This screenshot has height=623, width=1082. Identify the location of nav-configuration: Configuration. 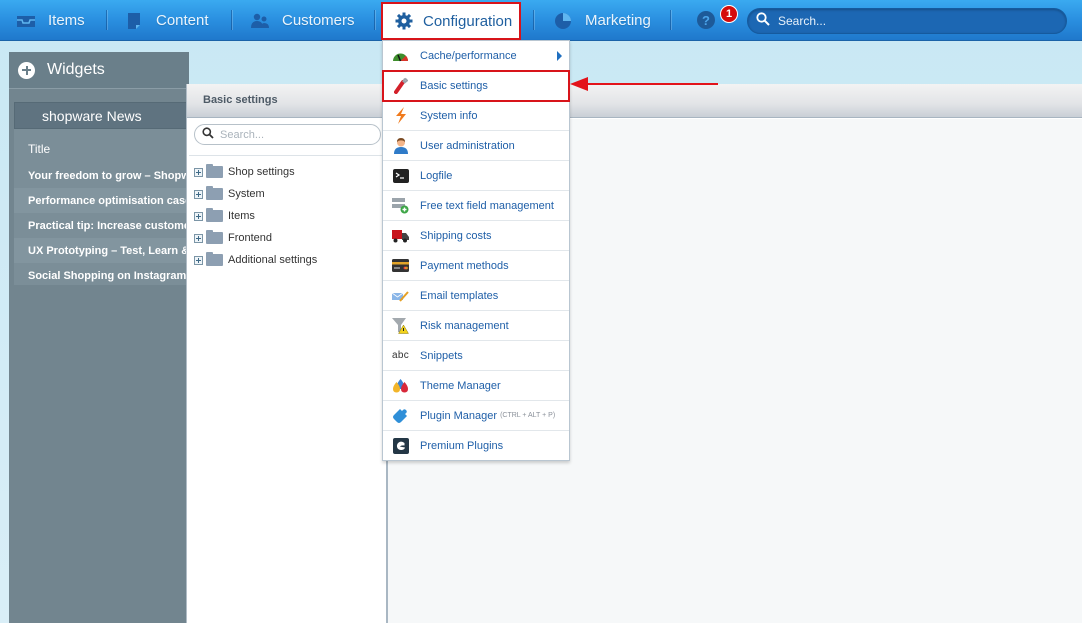
(451, 21).